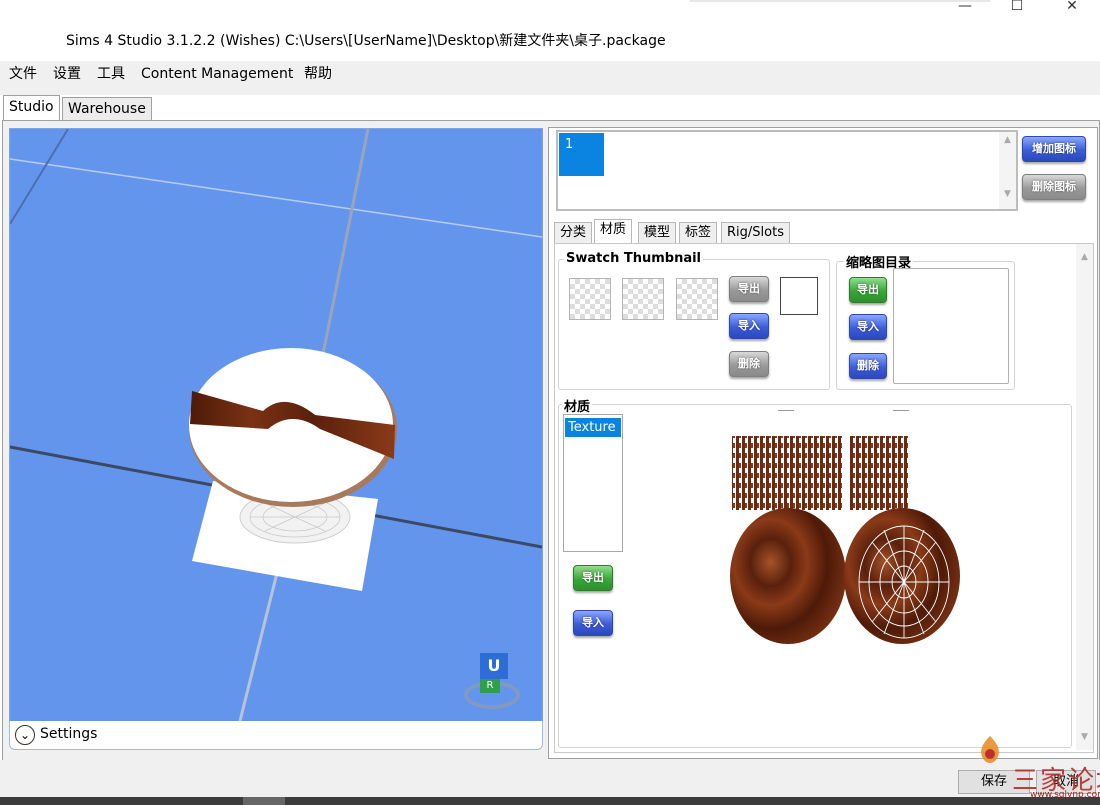 This screenshot has width=1100, height=805. Describe the element at coordinates (581, 154) in the screenshot. I see `swatch-item: 1` at that location.